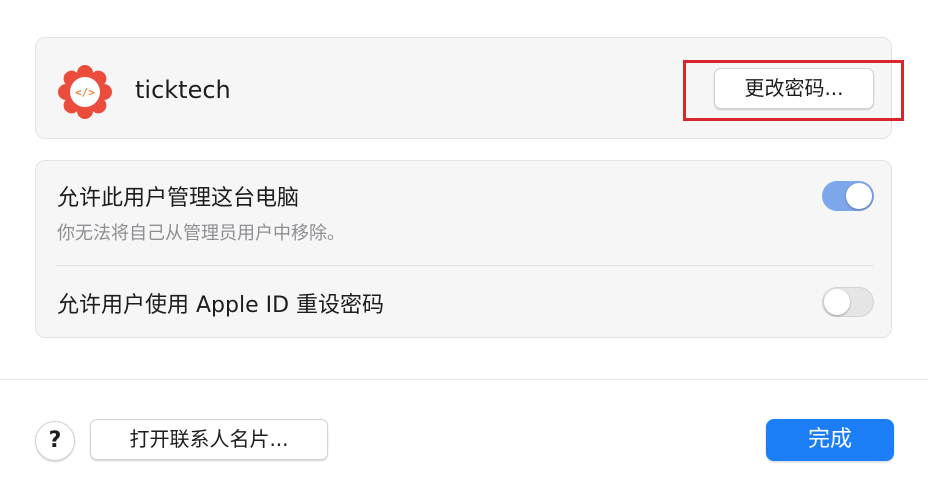  I want to click on apple-id-reset-toggle, so click(848, 302).